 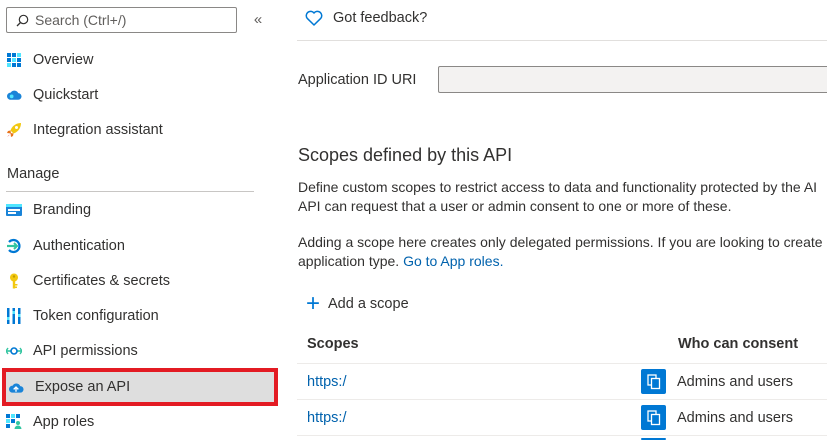 I want to click on sidebar-item-label: API permissions, so click(x=85, y=351).